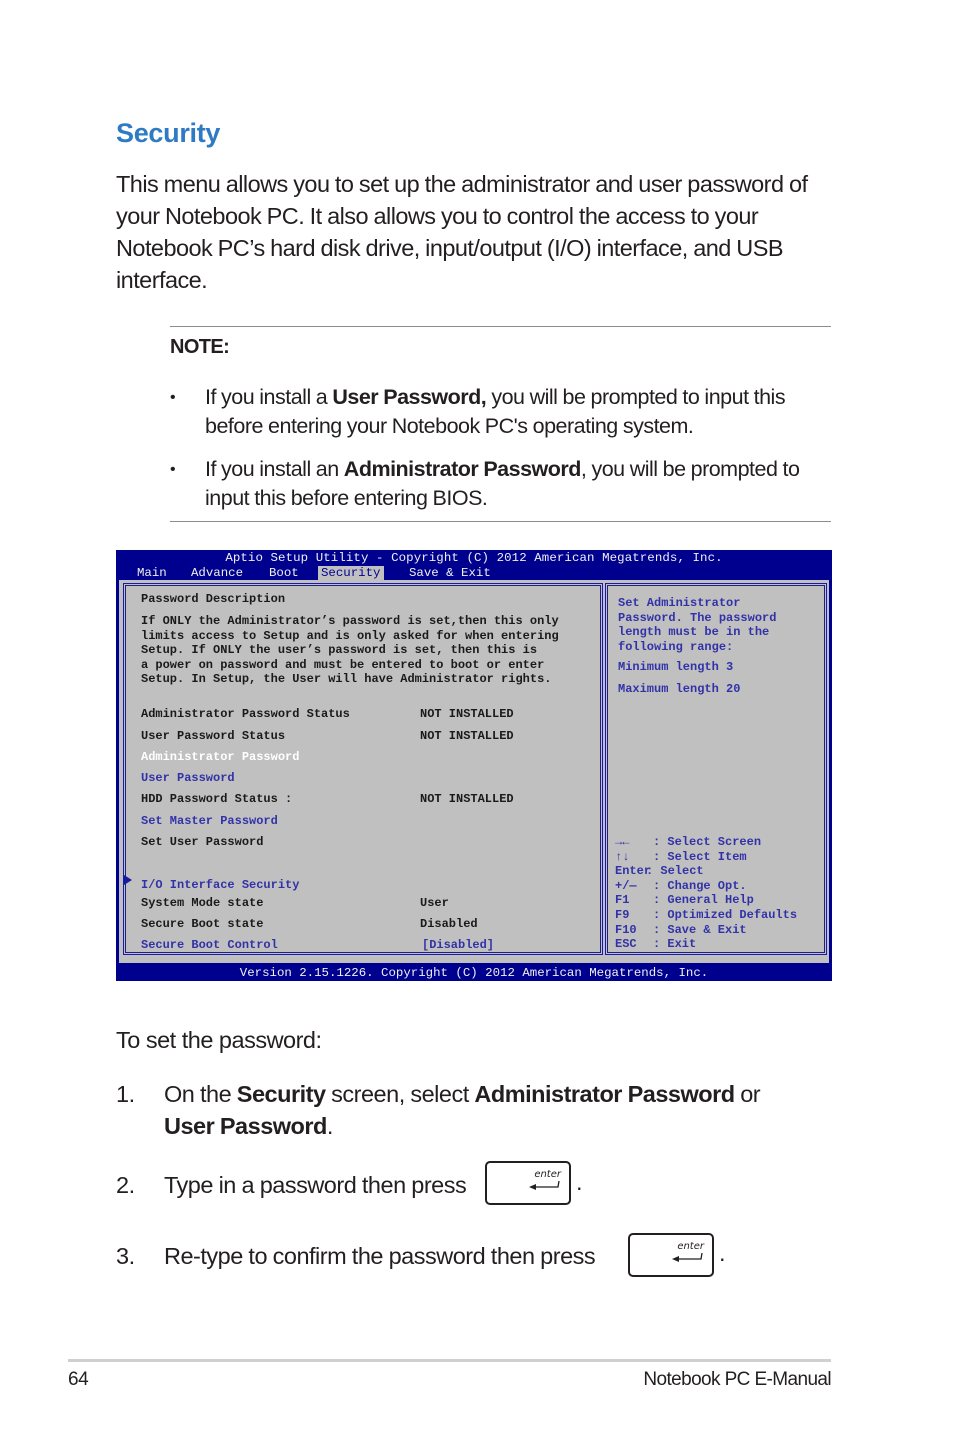 The width and height of the screenshot is (954, 1438). What do you see at coordinates (700, 929) in the screenshot?
I see `key-legend-desc: : Save & Exit` at bounding box center [700, 929].